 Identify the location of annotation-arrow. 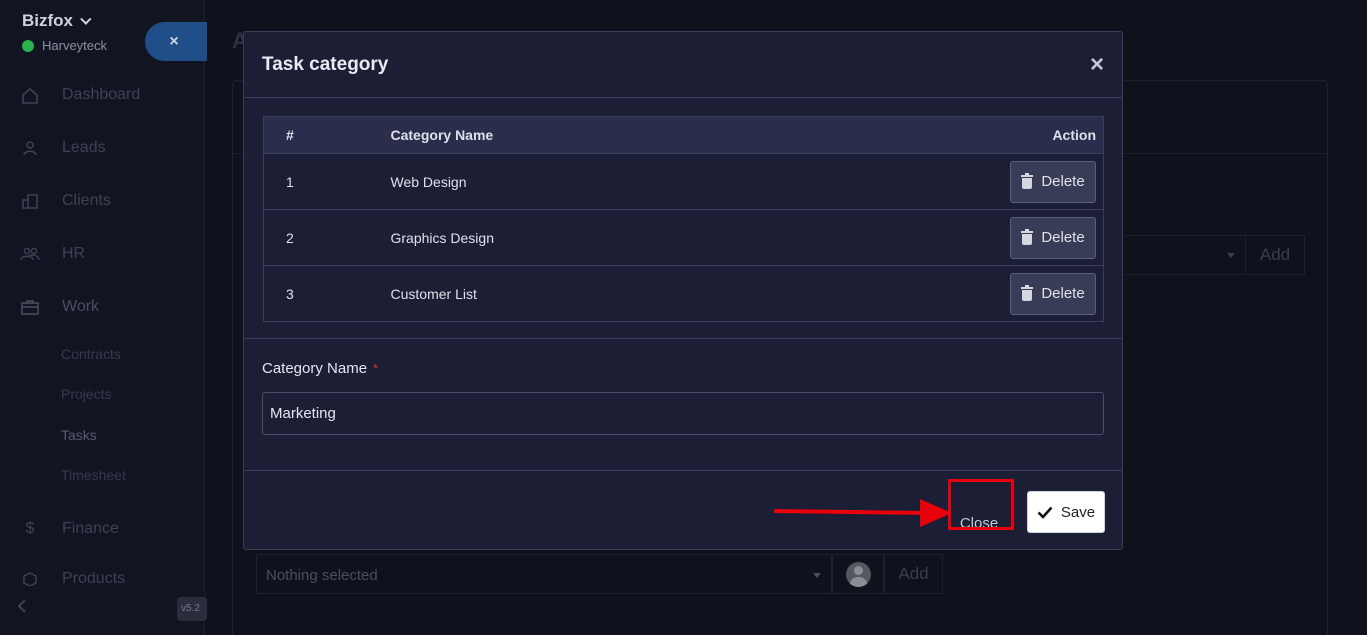
(862, 513).